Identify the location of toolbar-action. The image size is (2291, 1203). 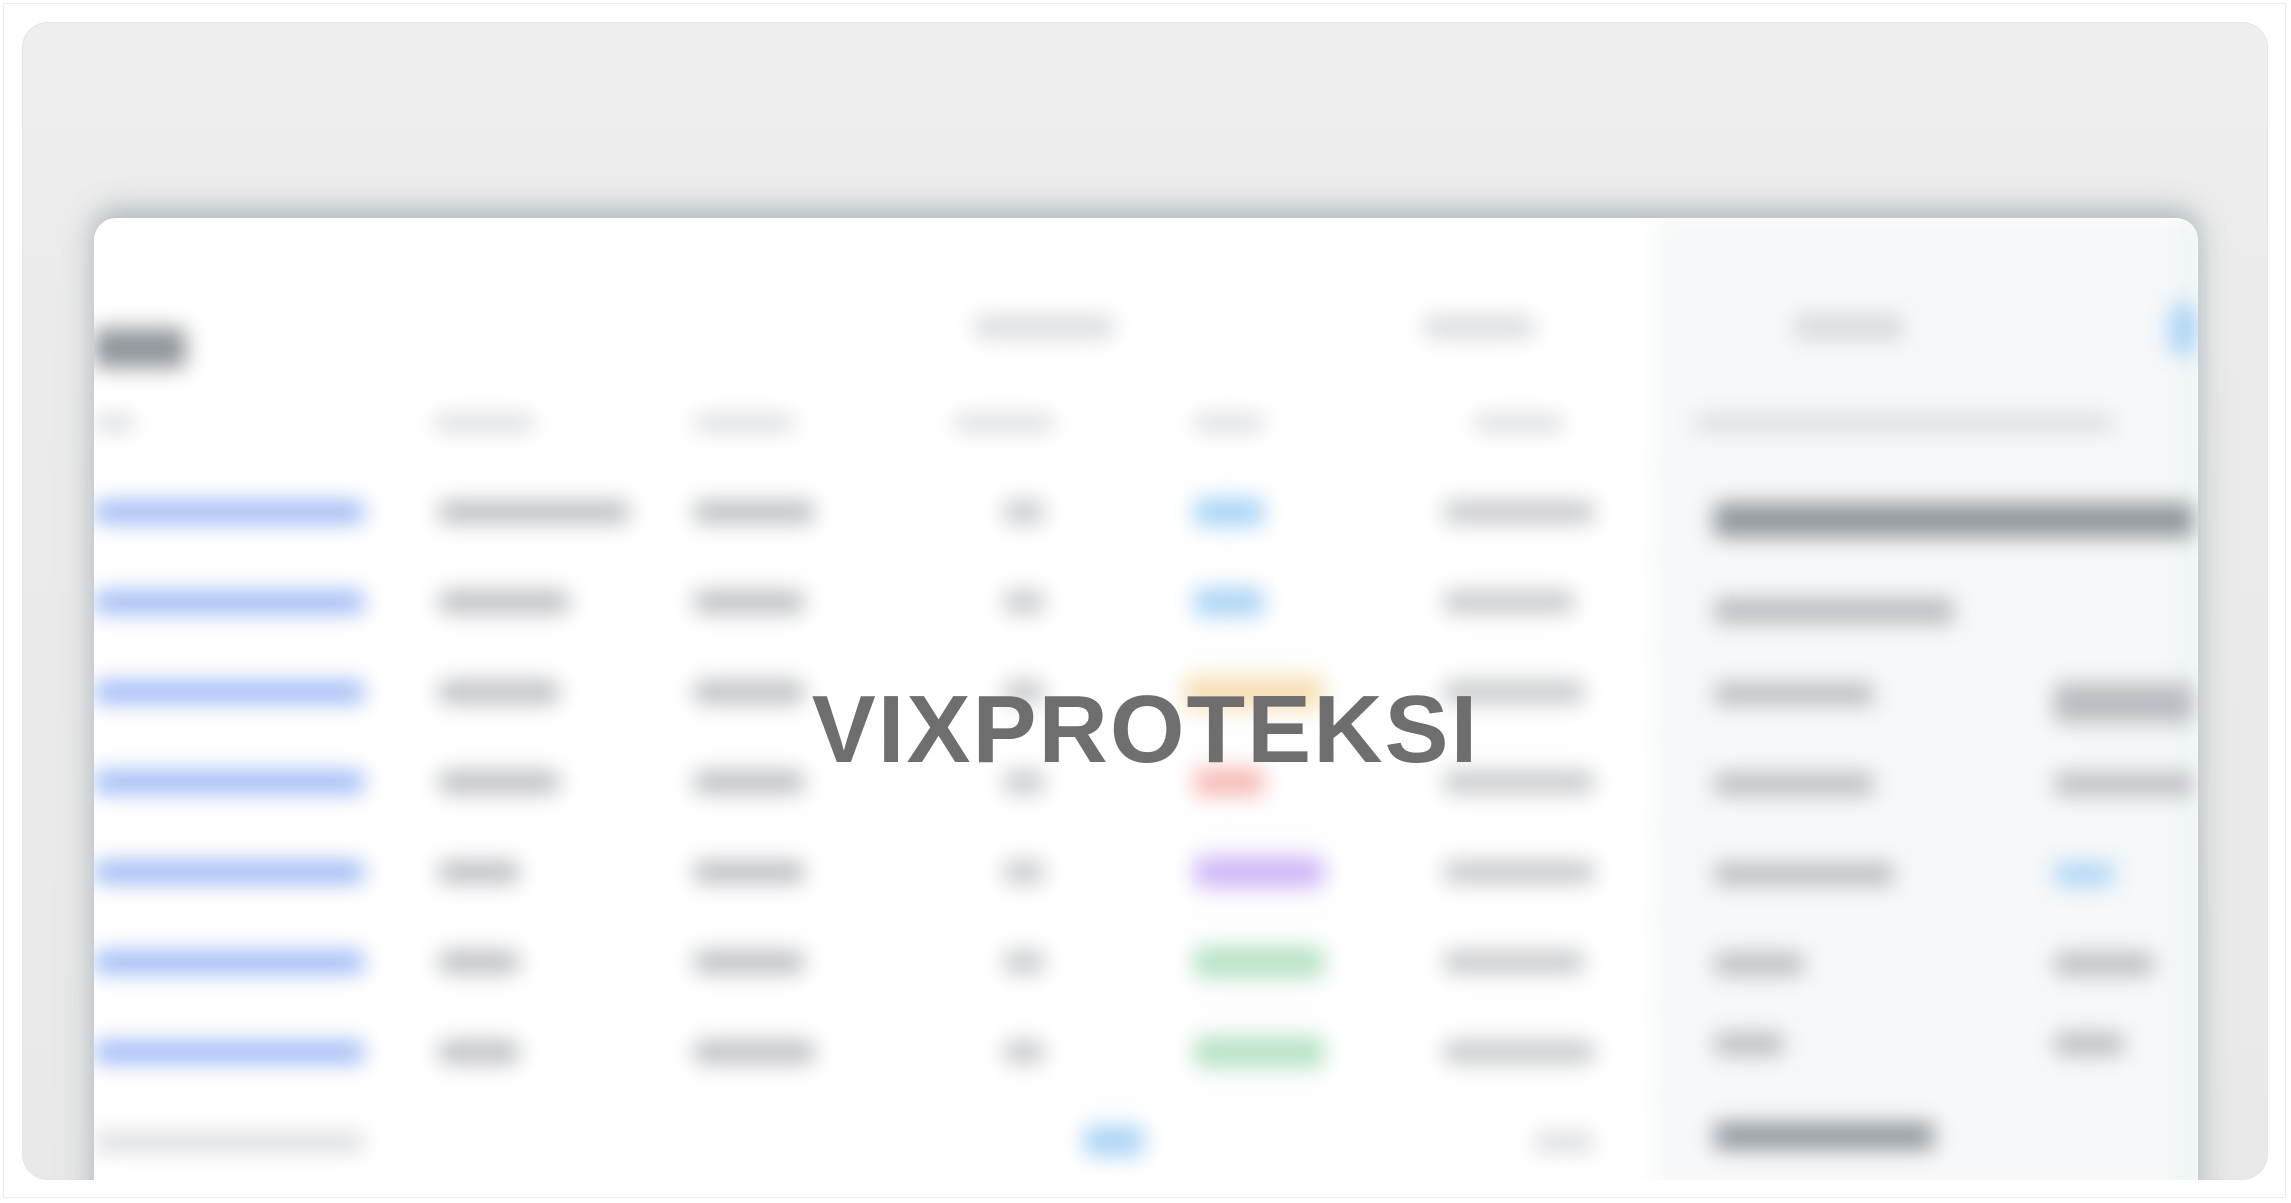
(1849, 327).